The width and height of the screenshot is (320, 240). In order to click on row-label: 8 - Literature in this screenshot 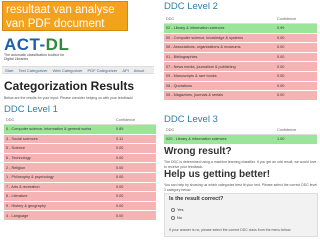, I will do `click(59, 196)`.